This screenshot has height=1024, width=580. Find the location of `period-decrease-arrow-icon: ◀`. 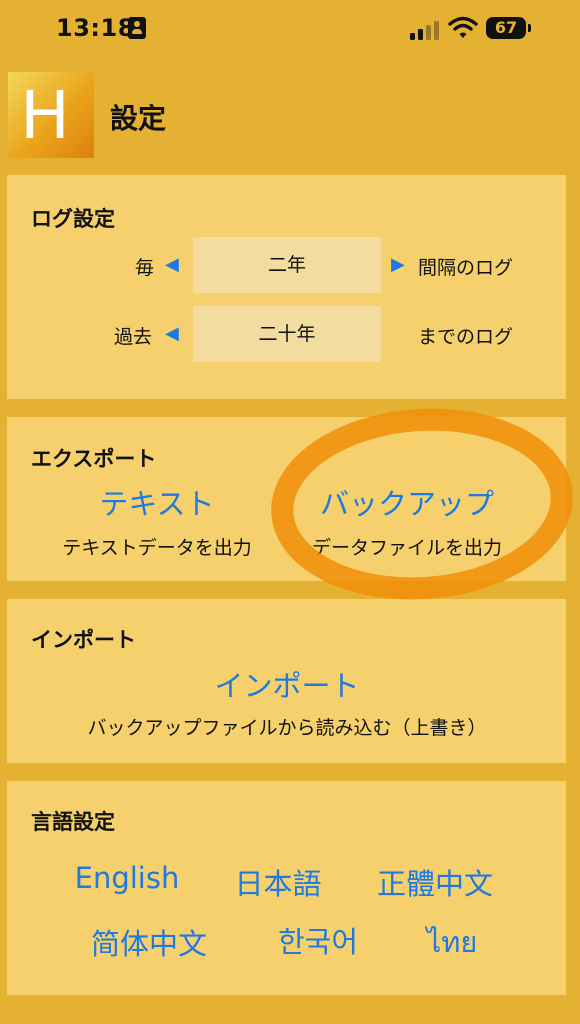

period-decrease-arrow-icon: ◀ is located at coordinates (172, 333).